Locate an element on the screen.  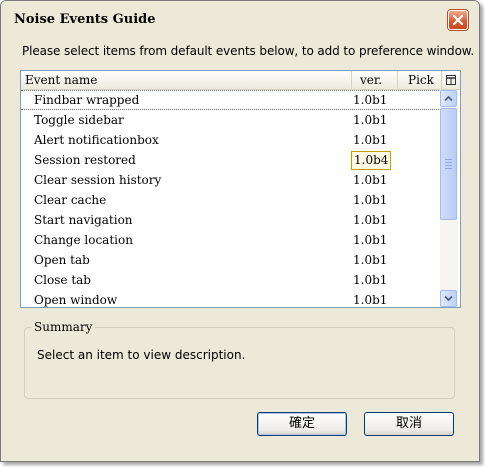
event-name: Alert notificationbox is located at coordinates (96, 140).